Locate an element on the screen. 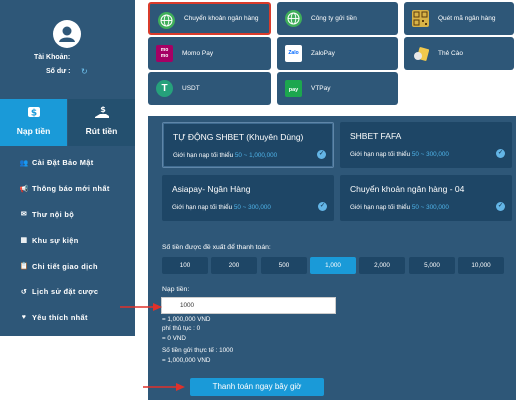 Image resolution: width=526 pixels, height=400 pixels. payment-method-momo: mo mo Momo Pay is located at coordinates (209, 53).